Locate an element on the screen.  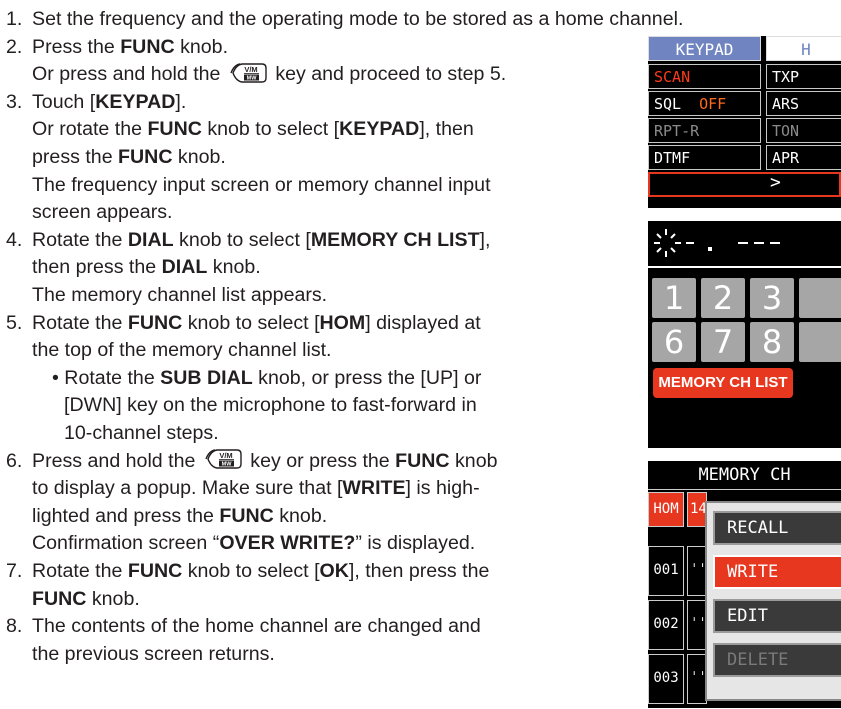
step-text: Or press and hold the is located at coordinates (129, 74).